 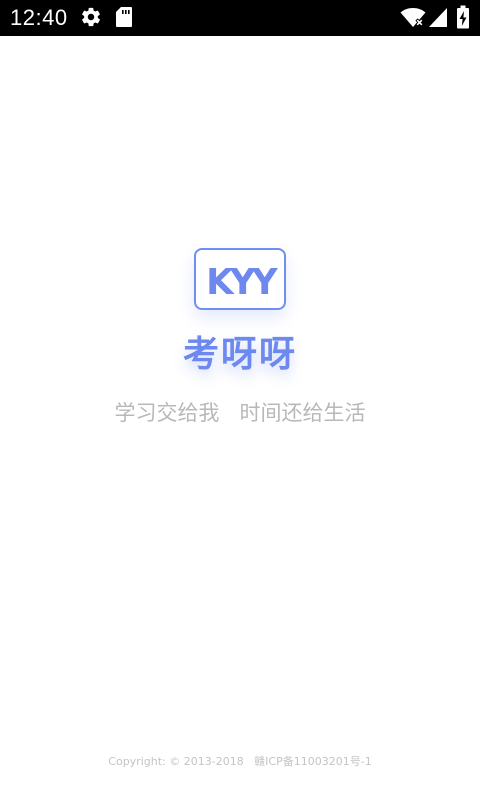 What do you see at coordinates (463, 17) in the screenshot?
I see `battery-charging-icon` at bounding box center [463, 17].